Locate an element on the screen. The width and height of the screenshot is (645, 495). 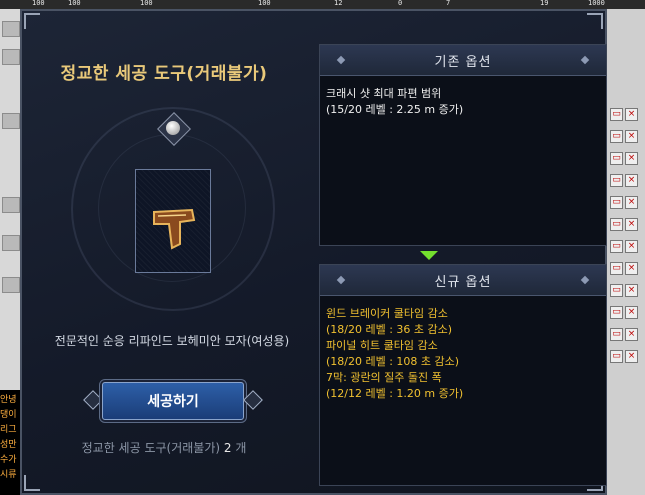
item-name: 전문적인 순응 리파인드 보헤미안 모자(여성용) is located at coordinates (172, 341).